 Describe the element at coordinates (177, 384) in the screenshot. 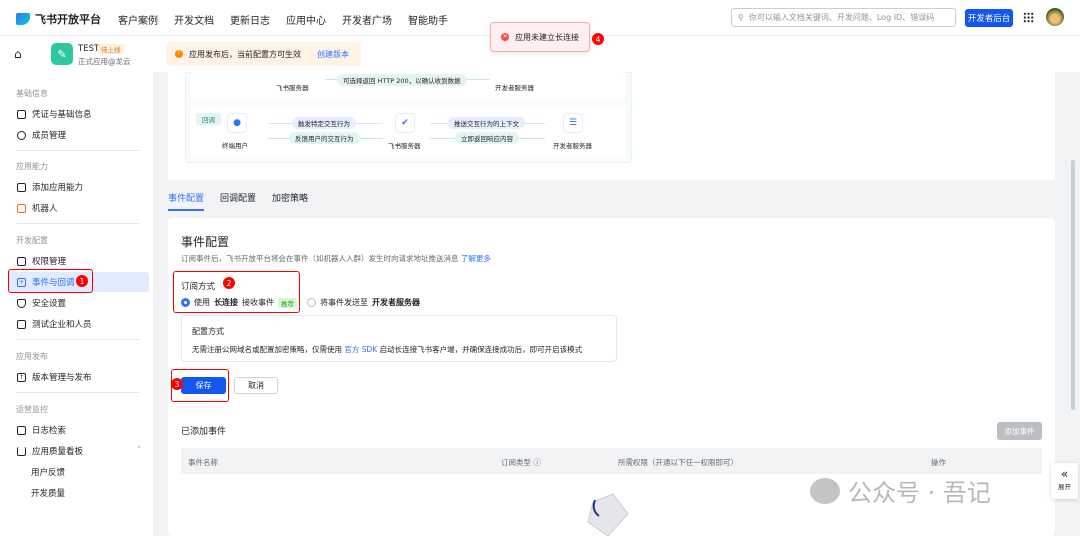

I see `step-marker-3: 3` at that location.